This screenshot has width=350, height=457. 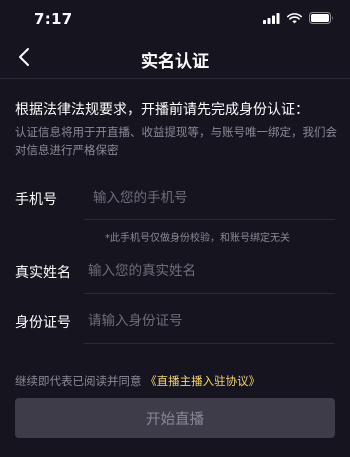 I want to click on phone-label: 手机号, so click(x=36, y=200).